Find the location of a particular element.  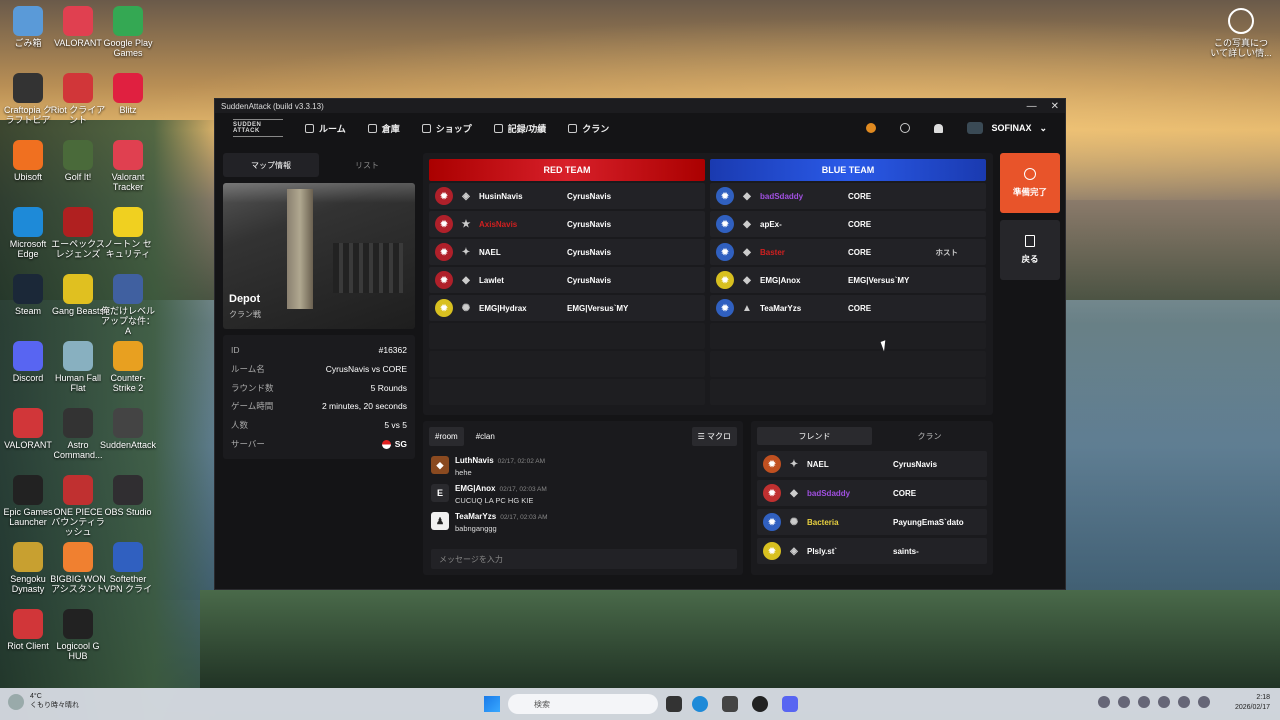

desktop-icon: Epic Games Launcher is located at coordinates (28, 501).